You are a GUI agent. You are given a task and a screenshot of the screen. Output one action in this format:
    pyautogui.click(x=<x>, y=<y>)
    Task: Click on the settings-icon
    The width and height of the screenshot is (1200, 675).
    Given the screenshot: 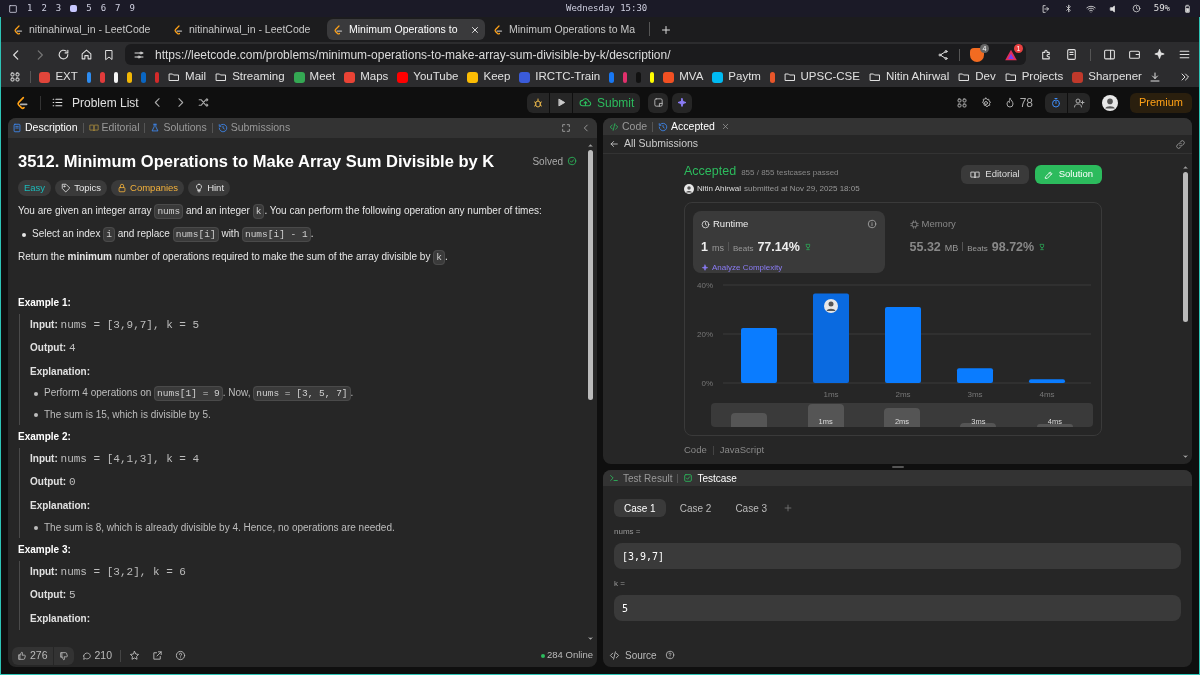 What is the action you would take?
    pyautogui.click(x=985, y=102)
    